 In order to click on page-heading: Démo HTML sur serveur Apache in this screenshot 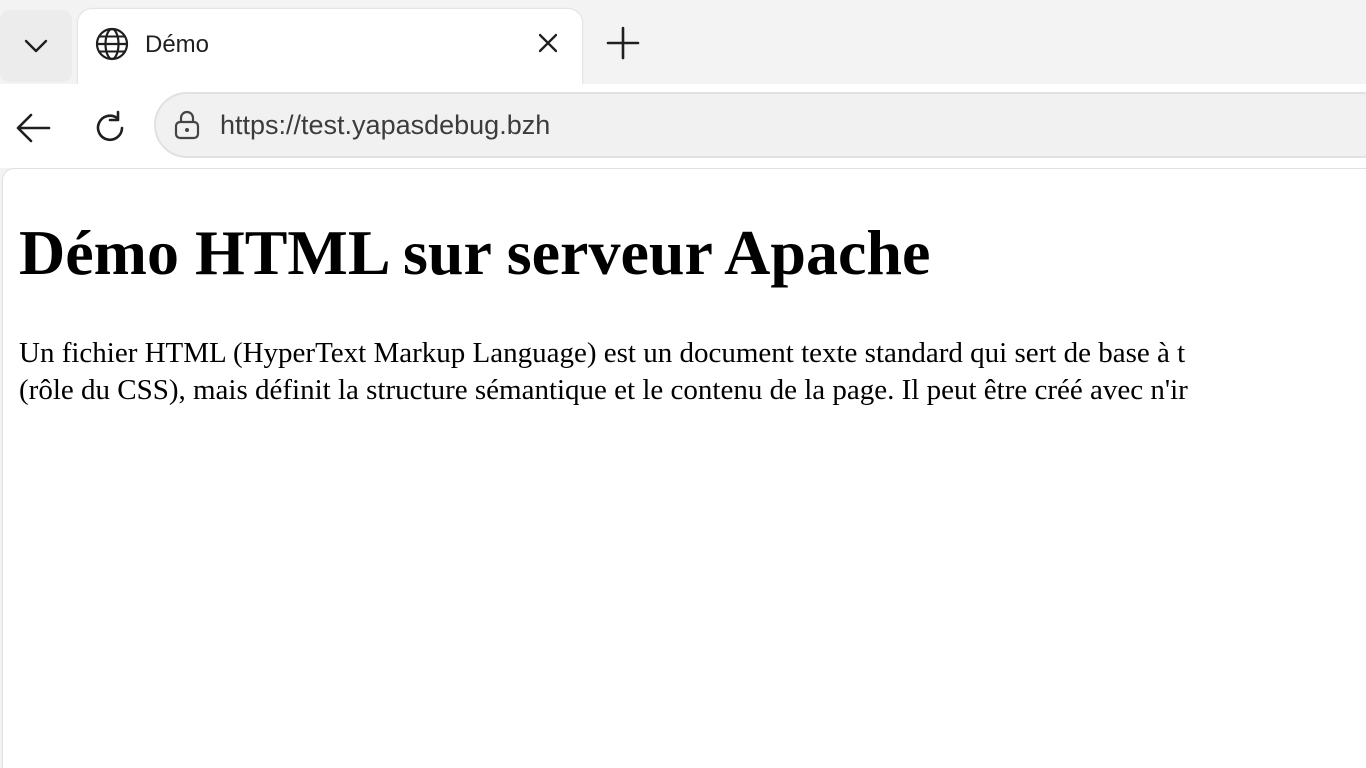, I will do `click(475, 252)`.